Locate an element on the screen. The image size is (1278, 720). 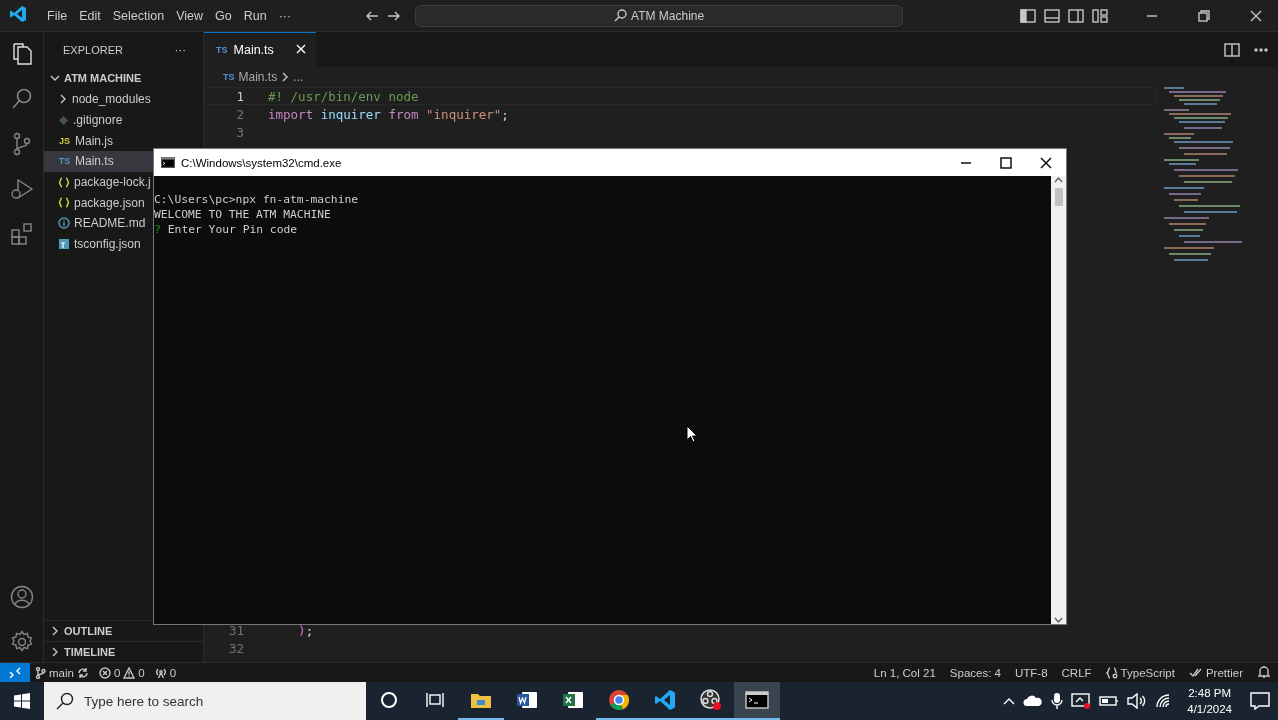
code-text: ); is located at coordinates (305, 630).